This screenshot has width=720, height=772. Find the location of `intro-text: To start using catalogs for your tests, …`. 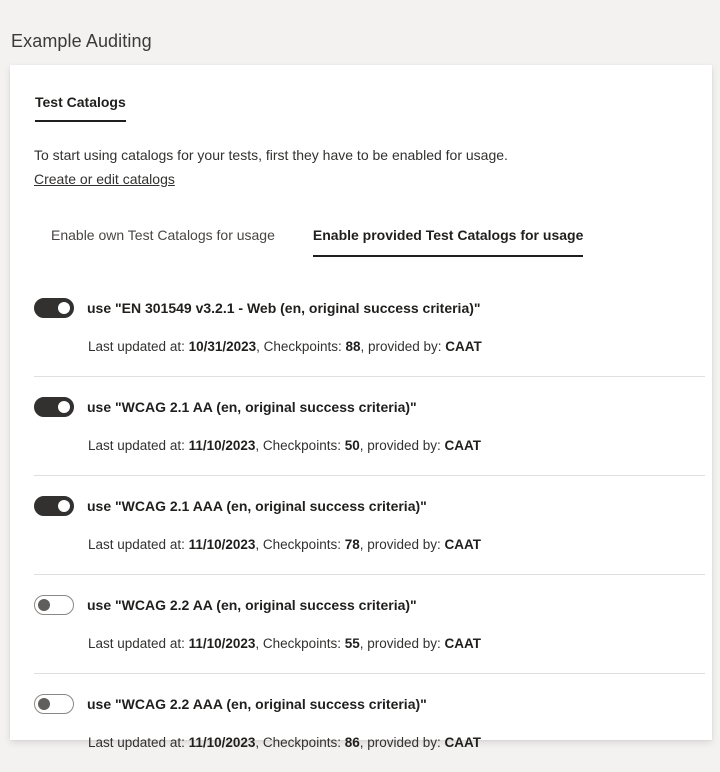

intro-text: To start using catalogs for your tests, … is located at coordinates (271, 155).